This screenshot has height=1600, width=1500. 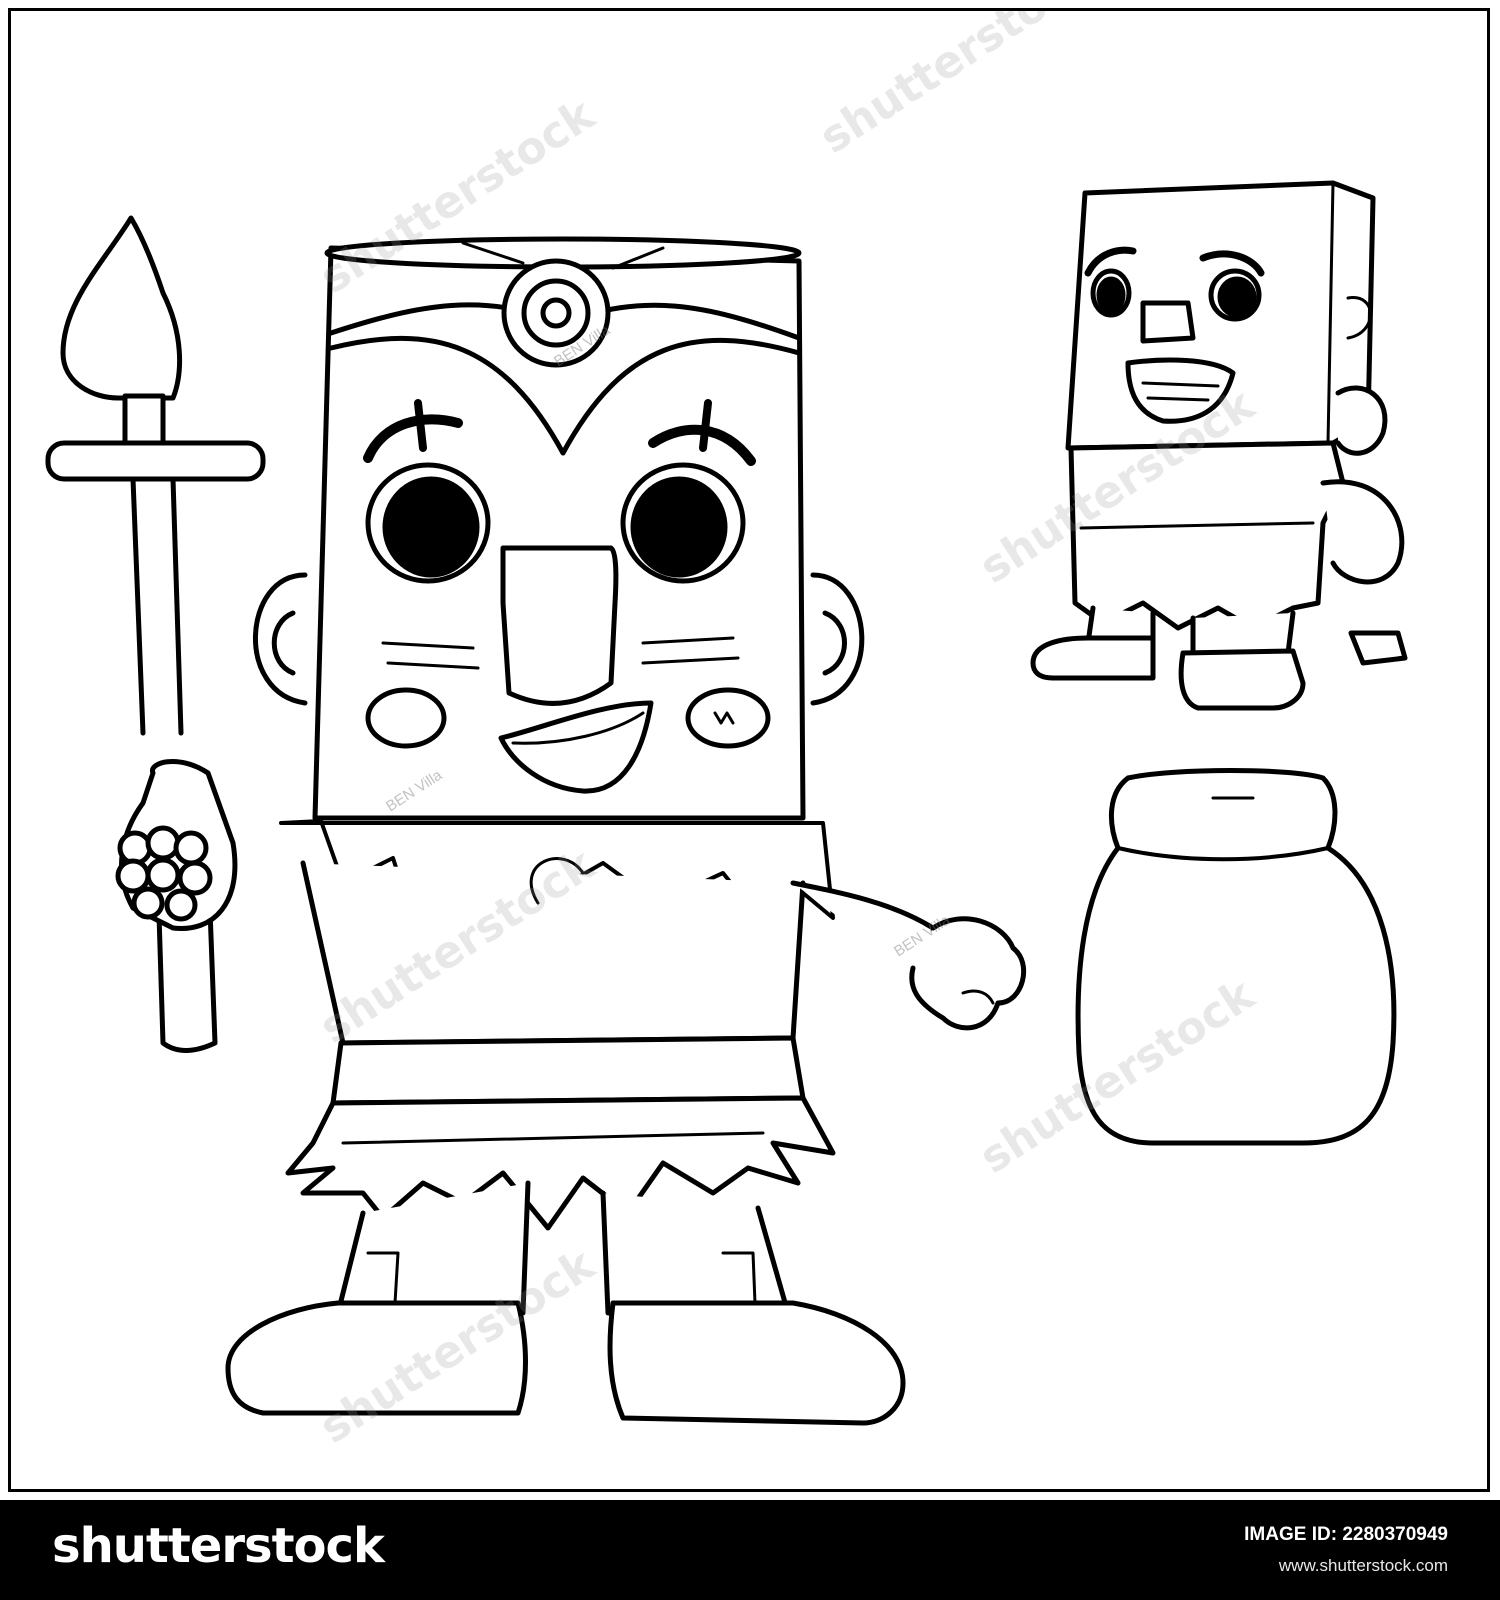 What do you see at coordinates (1219, 445) in the screenshot?
I see `small-character-illustration` at bounding box center [1219, 445].